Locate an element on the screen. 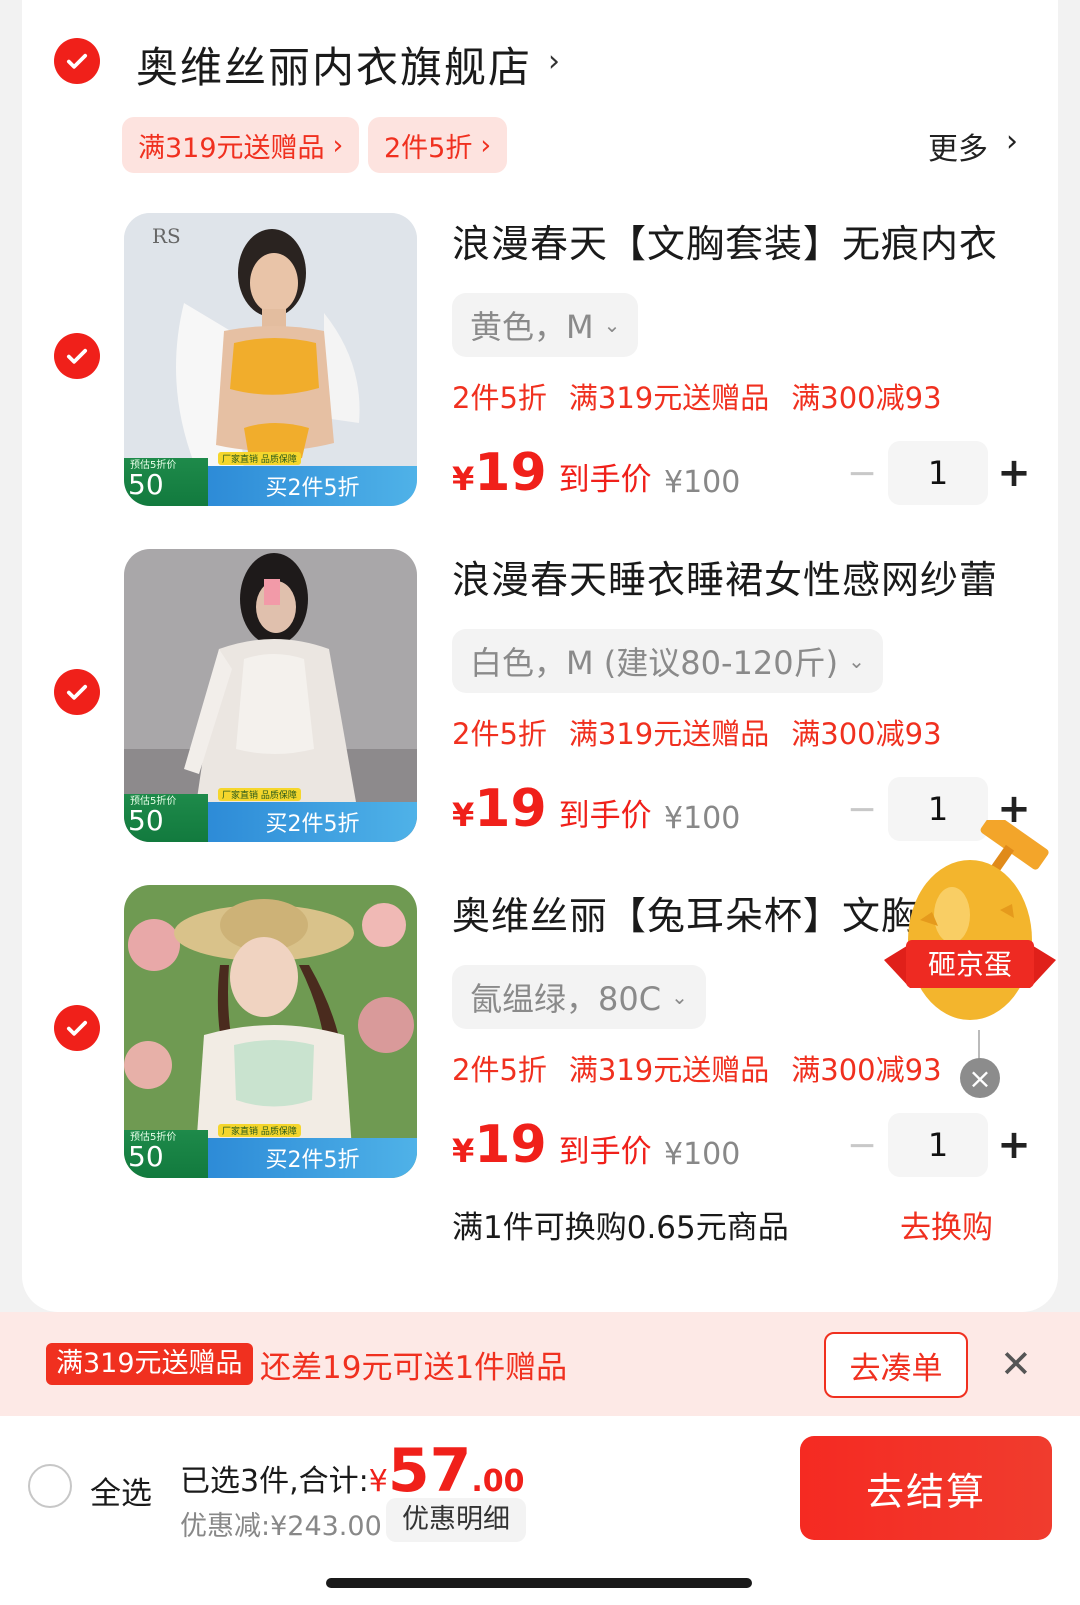 This screenshot has height=1605, width=1080. store-promo-label: 满319元送赠品 is located at coordinates (231, 148).